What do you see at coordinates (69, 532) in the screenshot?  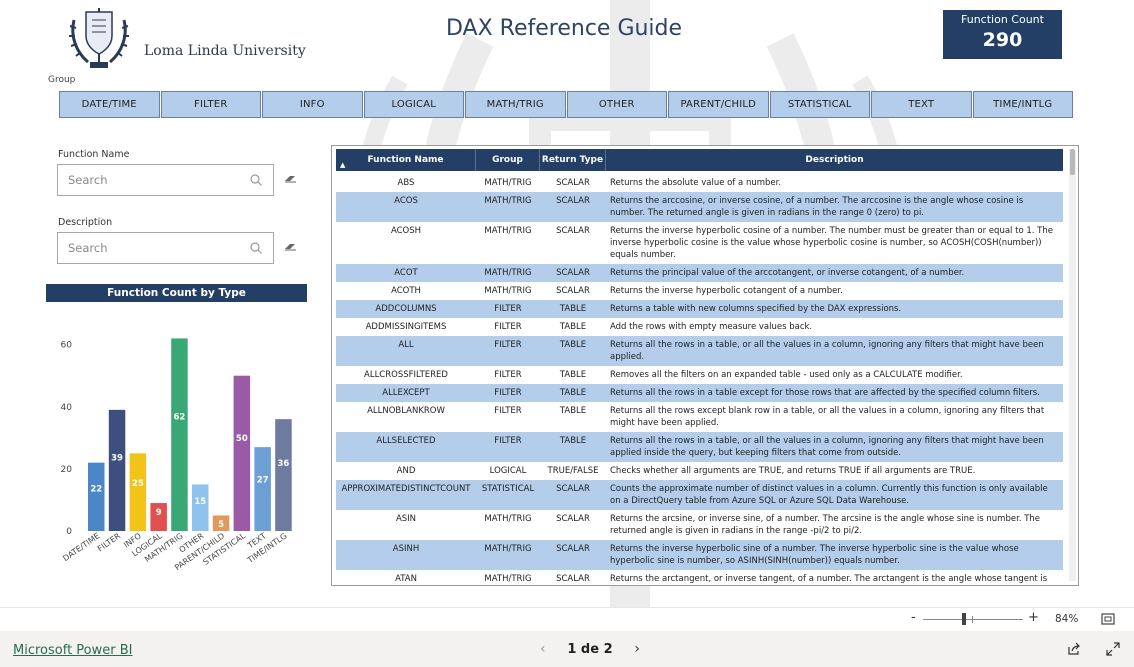 I see `y-tick-label: 0` at bounding box center [69, 532].